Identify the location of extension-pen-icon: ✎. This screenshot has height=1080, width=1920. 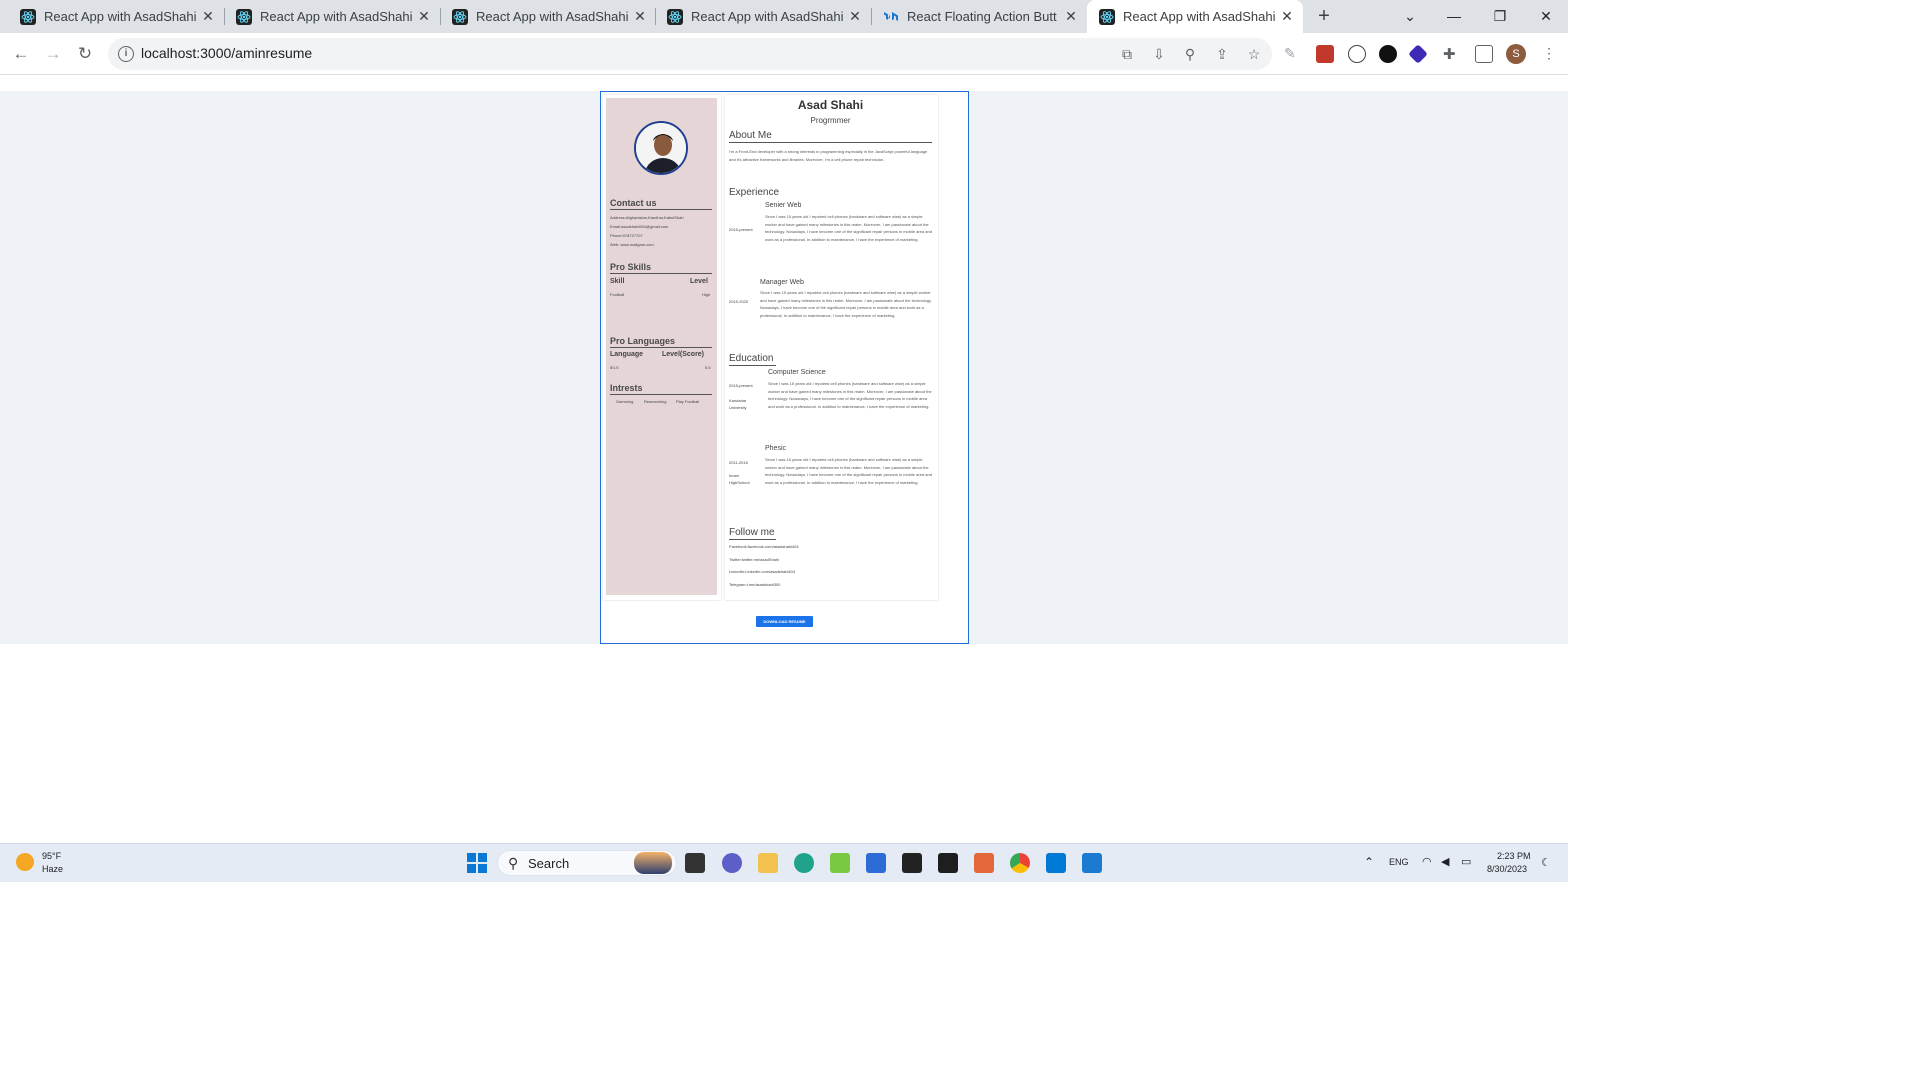
(1293, 54).